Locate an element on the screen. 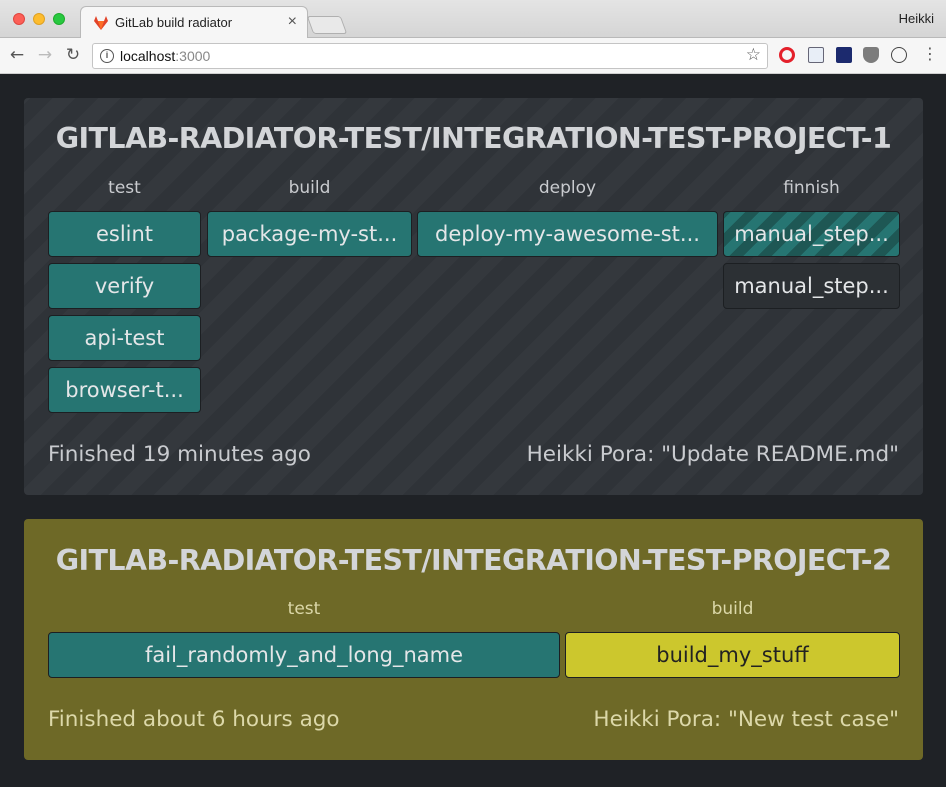  back-icon: ← is located at coordinates (17, 55).